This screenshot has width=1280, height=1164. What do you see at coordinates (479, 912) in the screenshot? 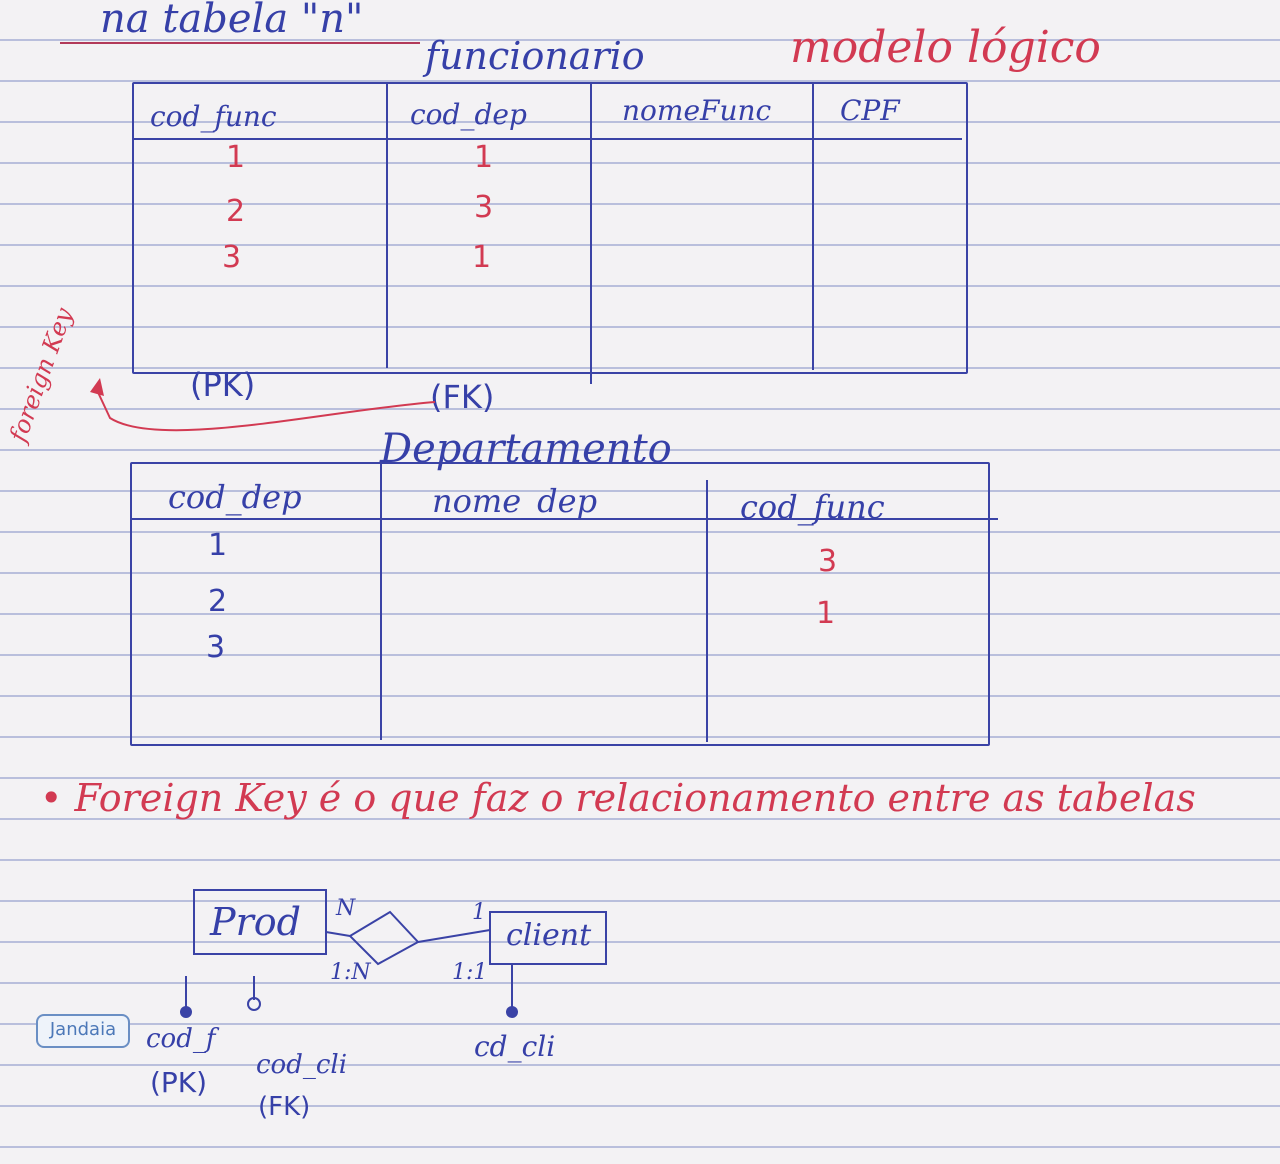
I see `cardinality-right-top: 1` at bounding box center [479, 912].